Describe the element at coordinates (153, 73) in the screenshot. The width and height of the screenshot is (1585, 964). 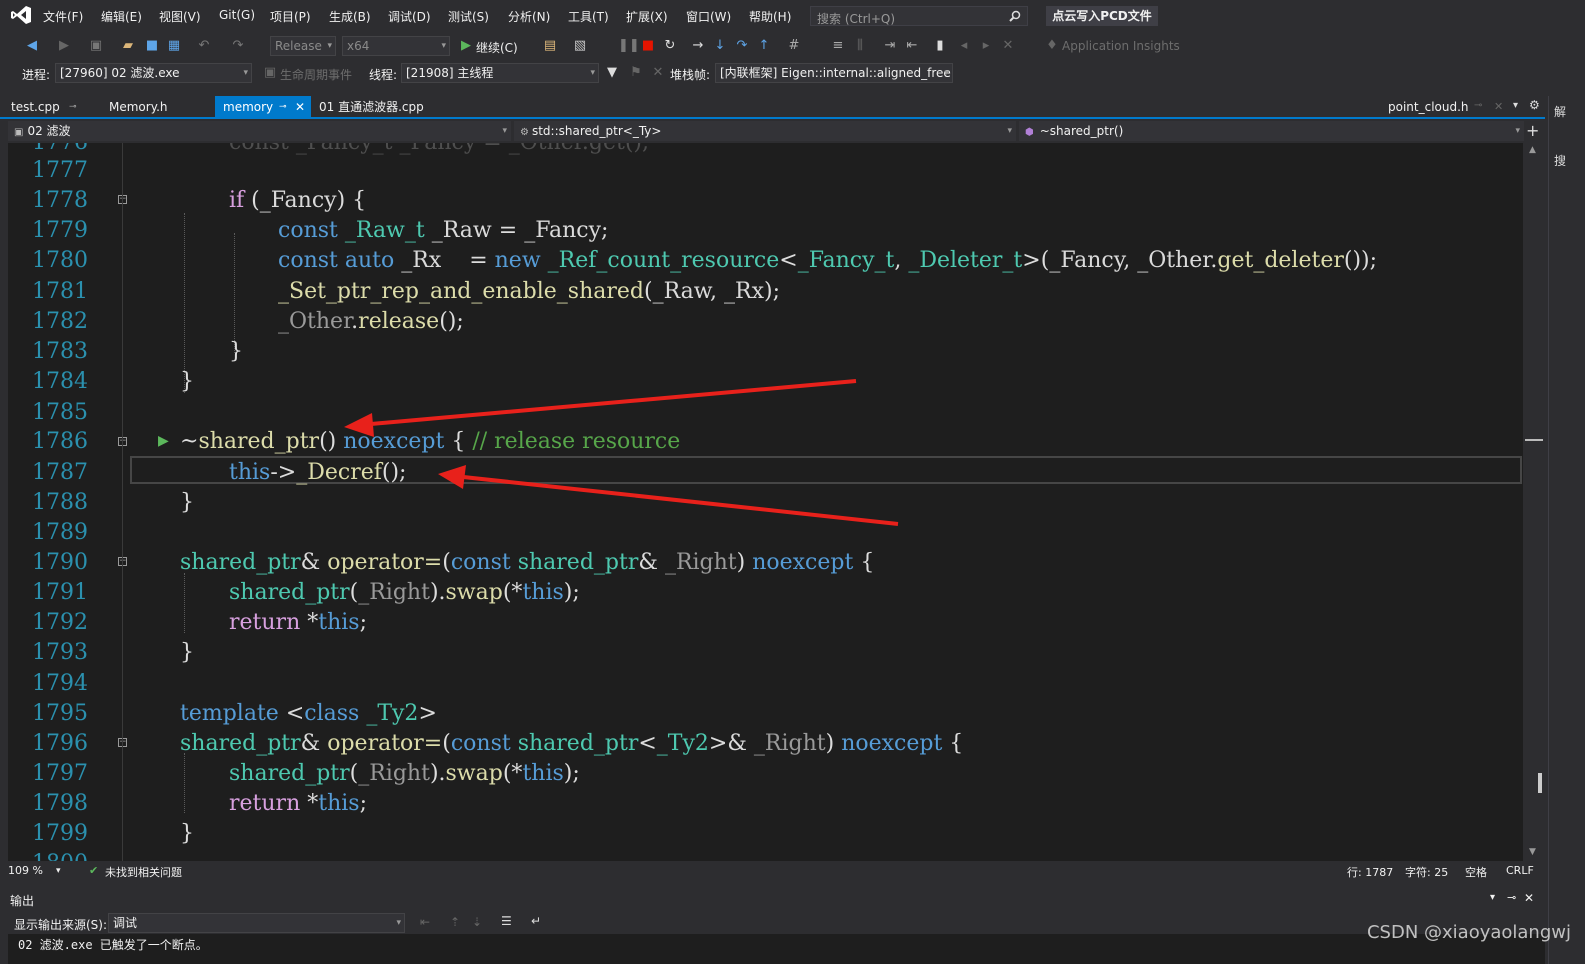
I see `process-select: [27960] 02 滤波.exe ▾` at that location.